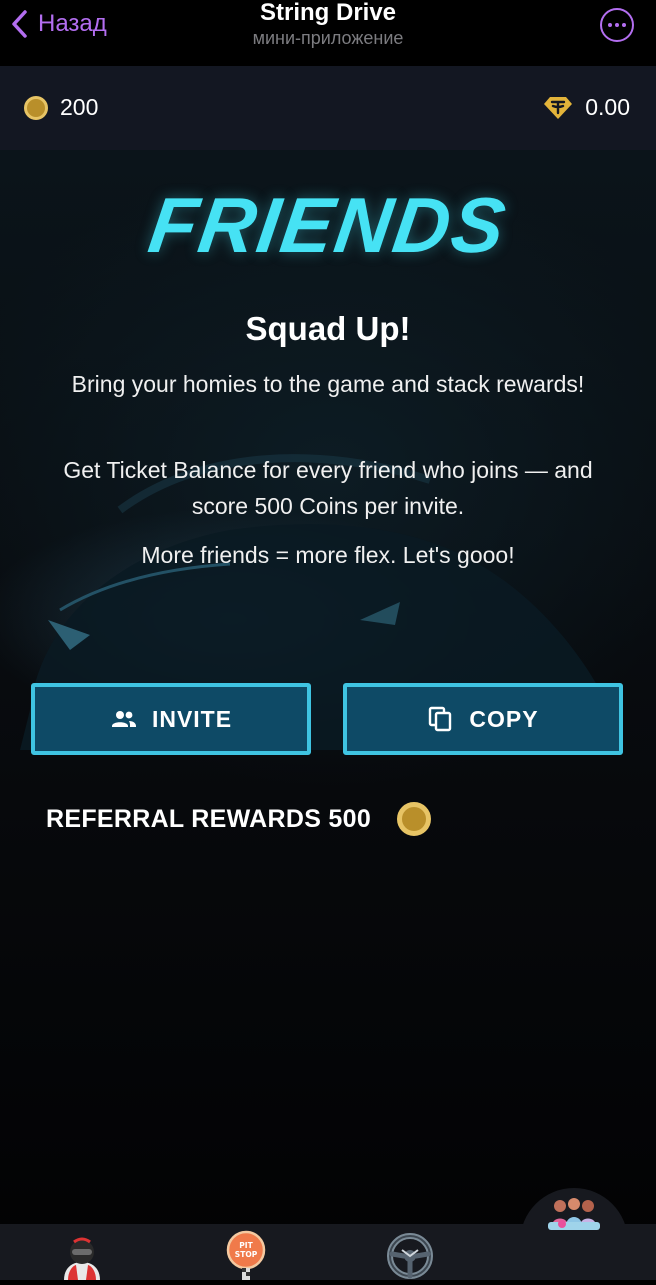 This screenshot has width=656, height=1285. What do you see at coordinates (328, 1234) in the screenshot?
I see `bottom-navigation: PIT STOP` at bounding box center [328, 1234].